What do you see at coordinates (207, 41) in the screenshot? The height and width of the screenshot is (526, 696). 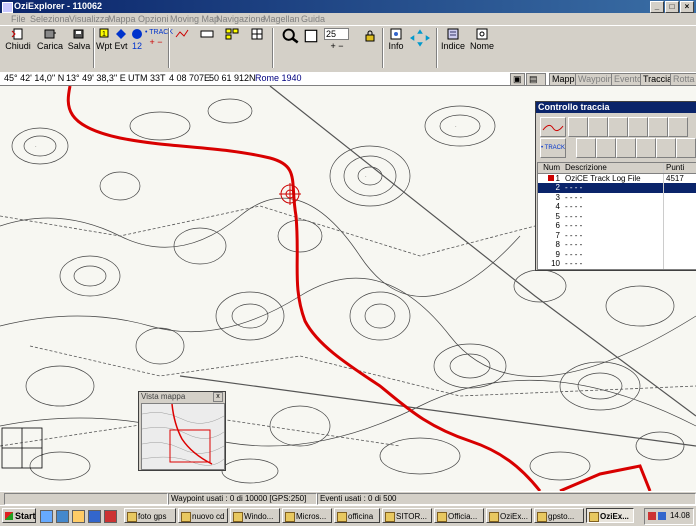 I see `show-route-button` at bounding box center [207, 41].